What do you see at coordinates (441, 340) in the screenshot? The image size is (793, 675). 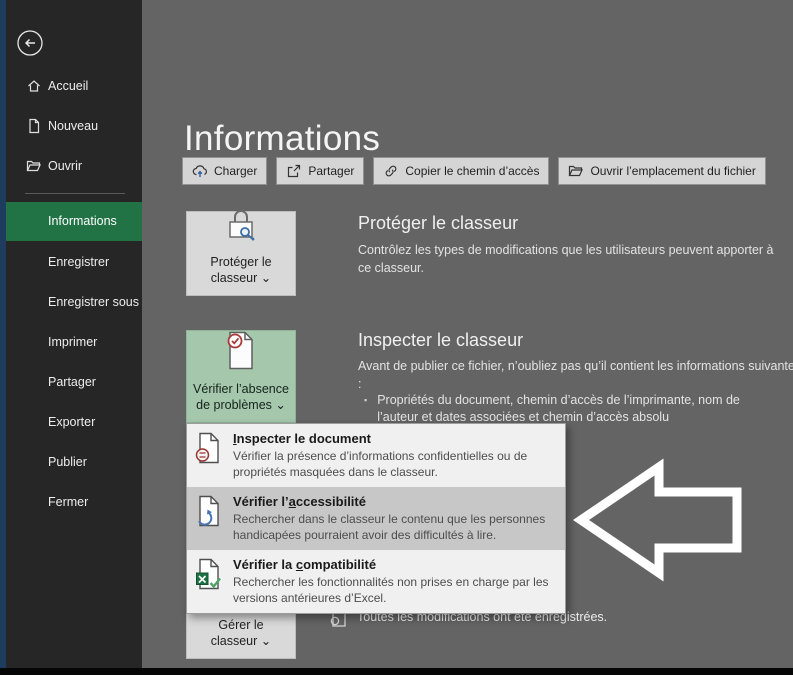 I see `inspect-section-heading: Inspecter le classeur` at bounding box center [441, 340].